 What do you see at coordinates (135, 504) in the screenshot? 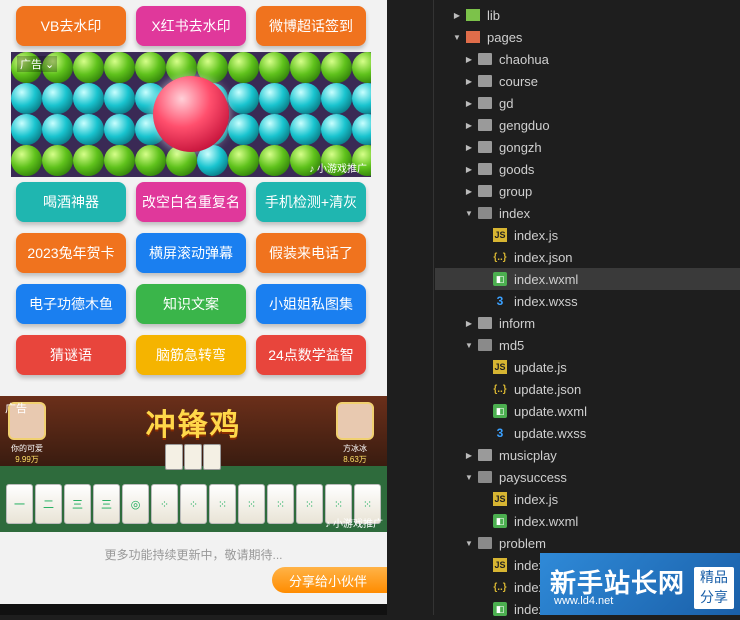
I see `mahjong-tile: ◎` at bounding box center [135, 504].